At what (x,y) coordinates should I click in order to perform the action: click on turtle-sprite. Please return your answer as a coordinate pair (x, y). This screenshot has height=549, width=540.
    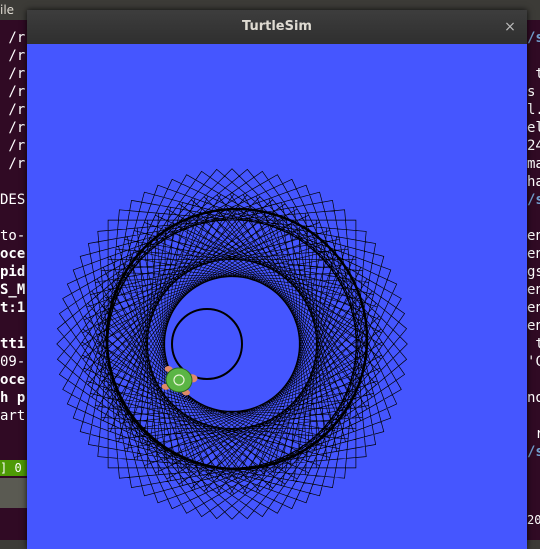
    Looking at the image, I should click on (179, 381).